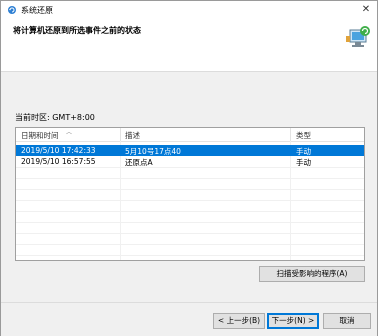  I want to click on window-title: 系统还原, so click(37, 10).